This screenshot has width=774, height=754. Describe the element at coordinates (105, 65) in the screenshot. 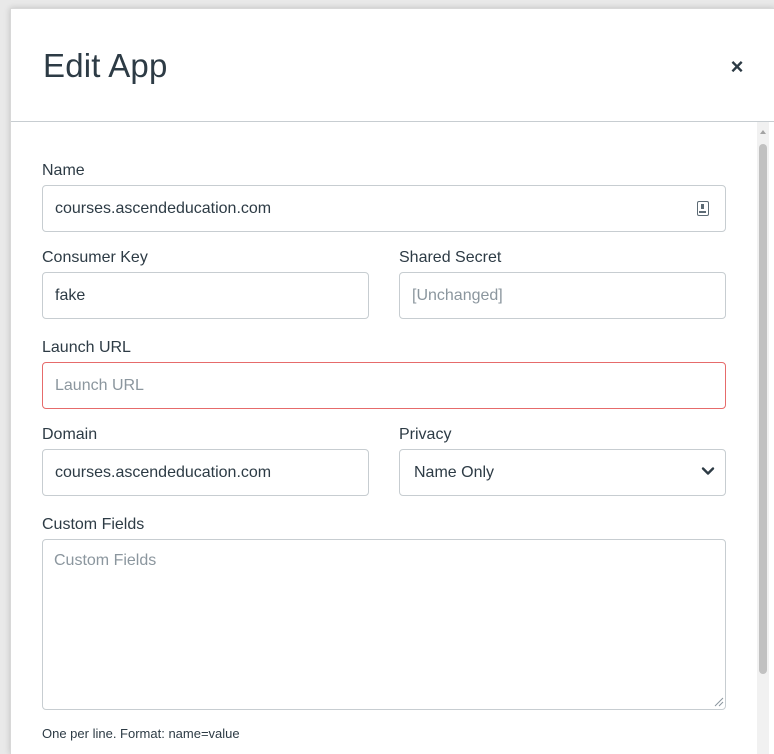

I see `modal-title: Edit App` at that location.